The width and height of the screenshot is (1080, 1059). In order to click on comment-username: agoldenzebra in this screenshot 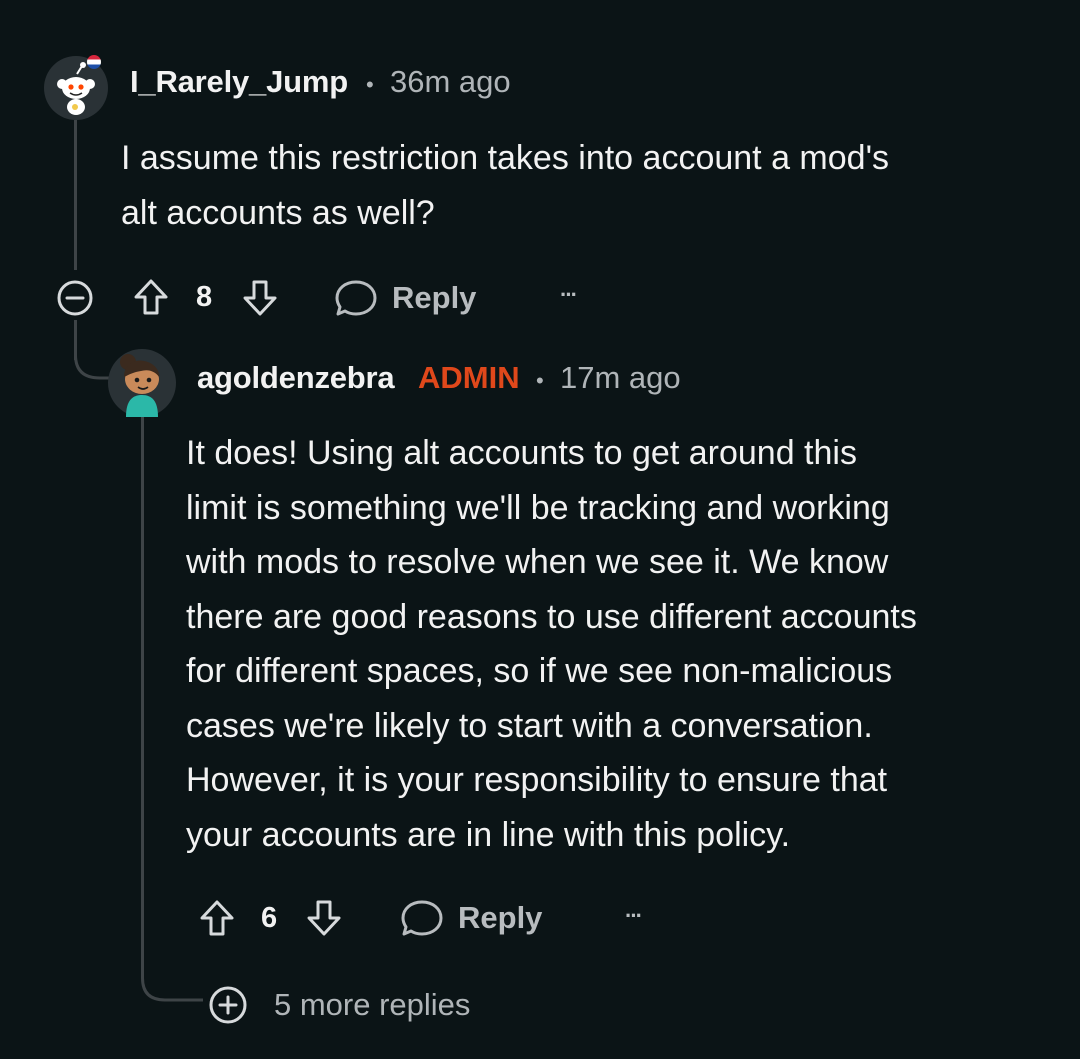, I will do `click(296, 378)`.